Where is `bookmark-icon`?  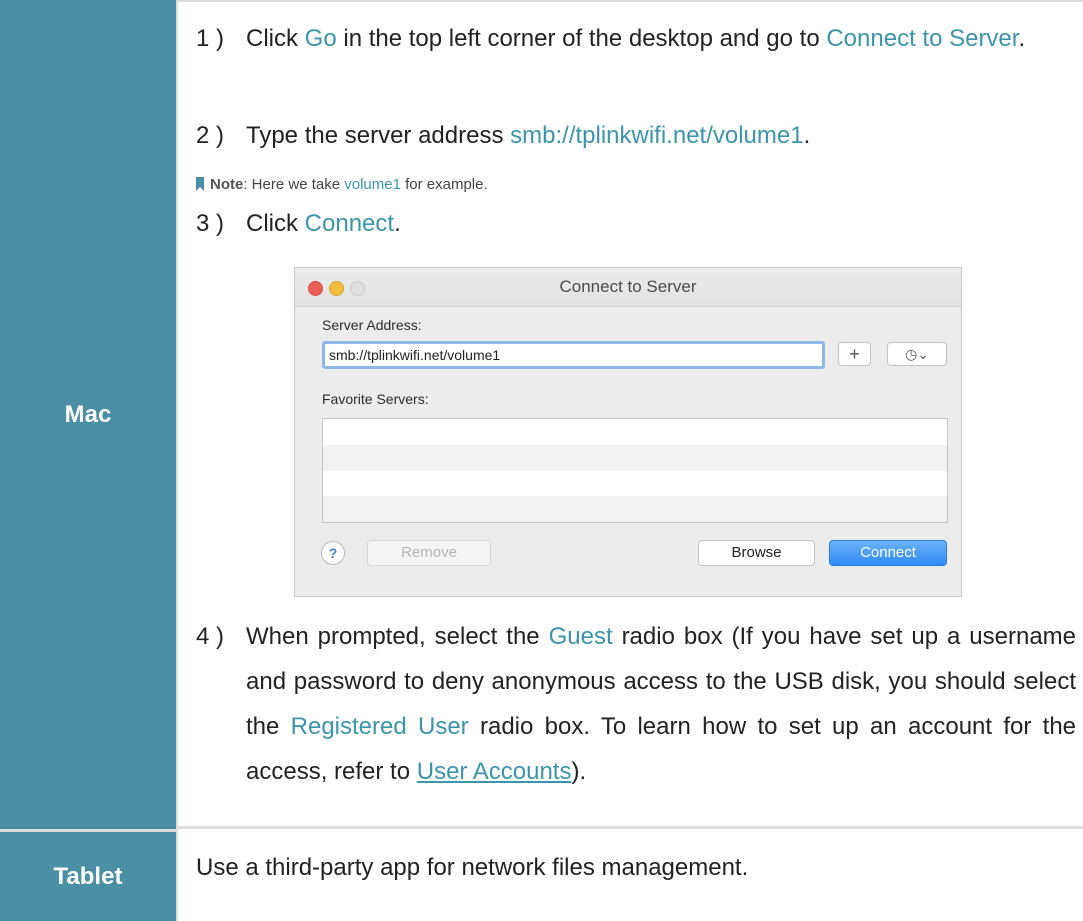 bookmark-icon is located at coordinates (200, 184).